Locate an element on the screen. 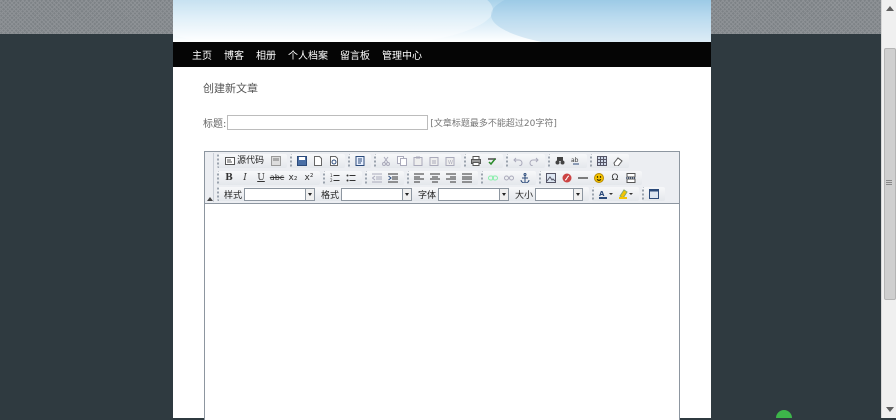 The image size is (896, 420). format-label: 格式 is located at coordinates (330, 195).